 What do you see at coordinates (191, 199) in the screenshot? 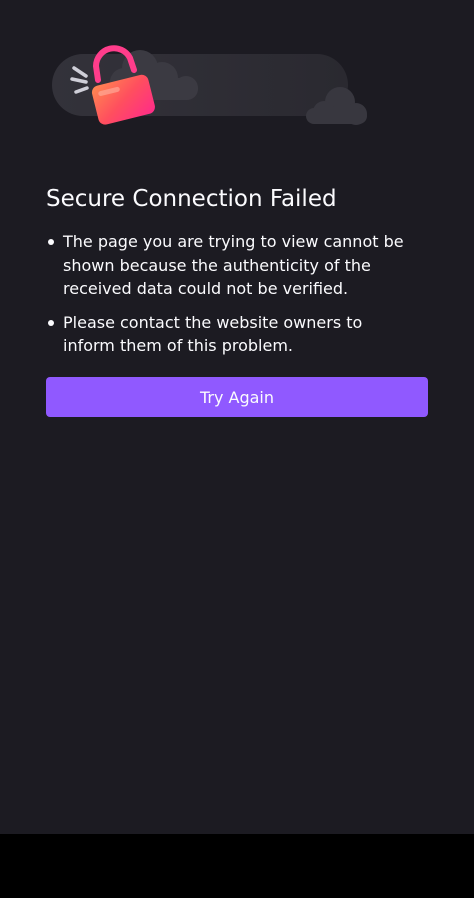
I see `error-title: Secure Connection Failed` at bounding box center [191, 199].